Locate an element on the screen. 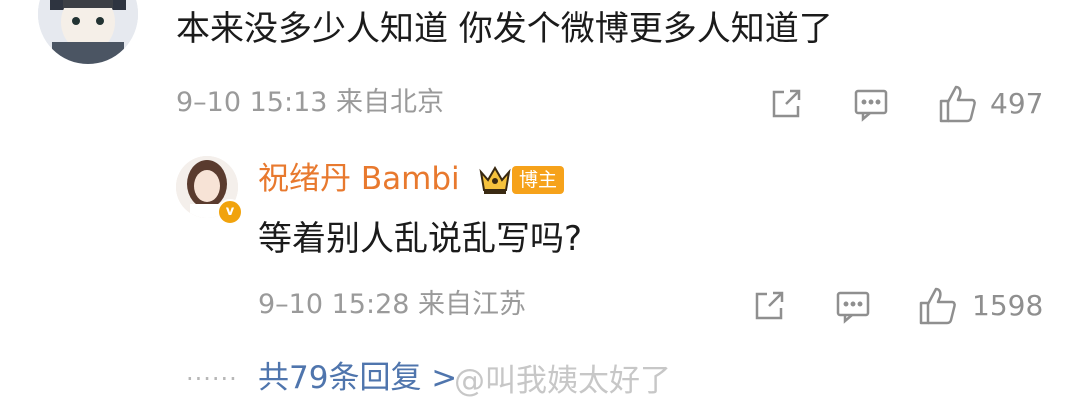 This screenshot has width=1080, height=411. reply-author-name: 祝绪丹 Bambi is located at coordinates (359, 179).